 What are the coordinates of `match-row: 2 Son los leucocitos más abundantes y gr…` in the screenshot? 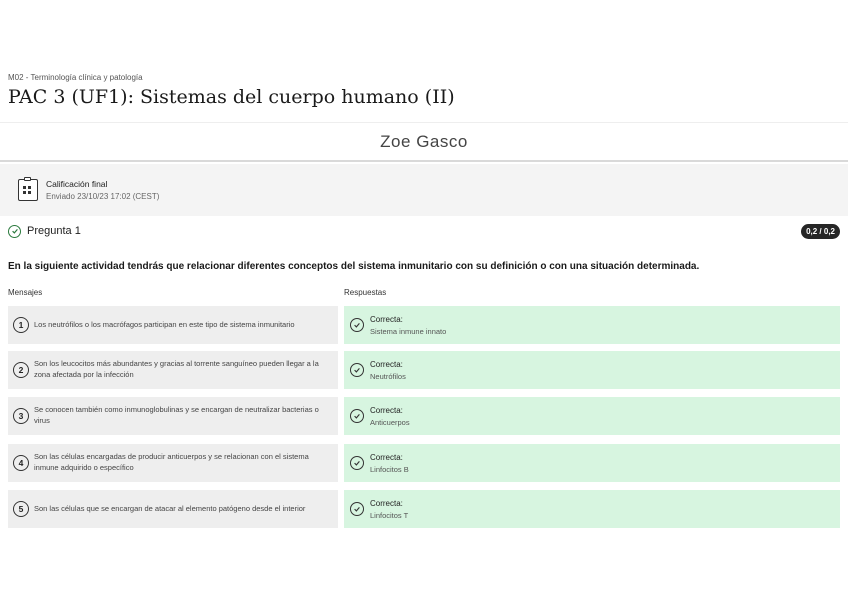 It's located at (424, 370).